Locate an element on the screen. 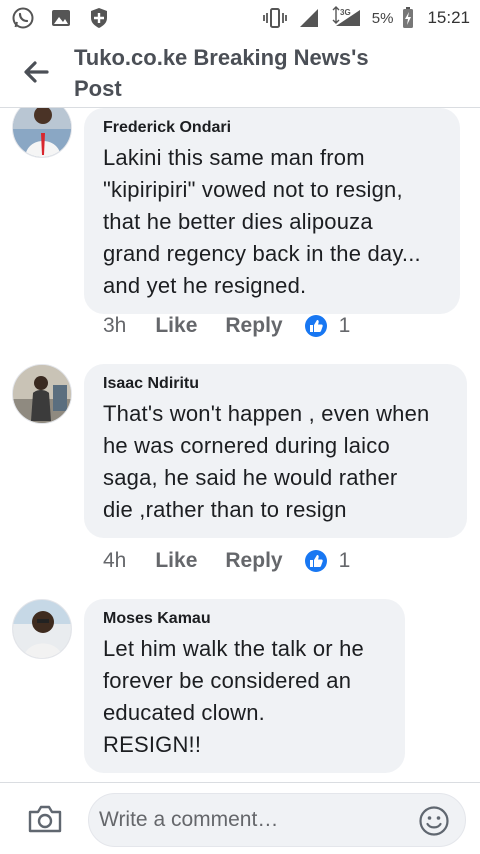 The image size is (480, 854). camera-icon is located at coordinates (45, 819).